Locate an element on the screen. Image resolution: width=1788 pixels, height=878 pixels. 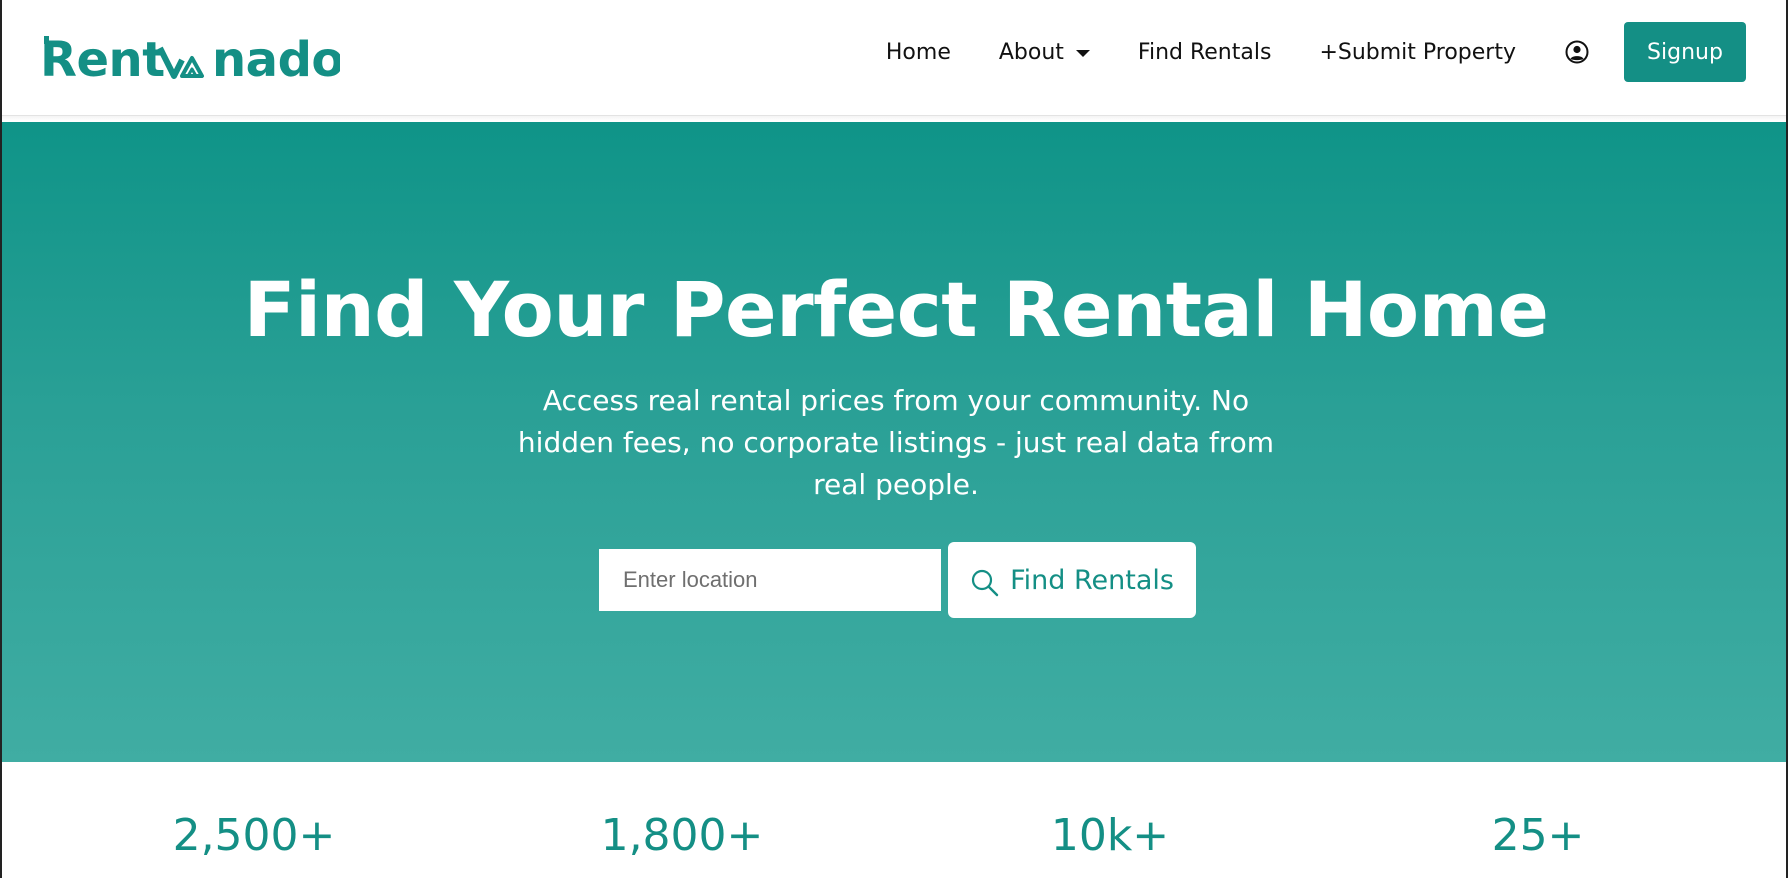
stat-value: 2,500+ is located at coordinates (254, 835).